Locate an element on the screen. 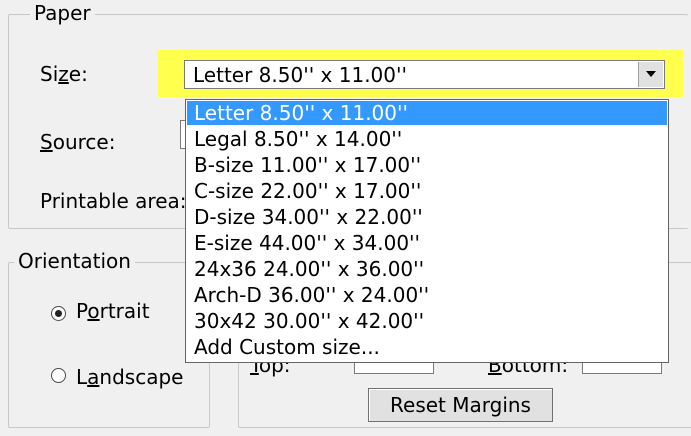 The width and height of the screenshot is (691, 436). size-option-arch-d: Arch-D 36.00'' x 24.00'' is located at coordinates (427, 295).